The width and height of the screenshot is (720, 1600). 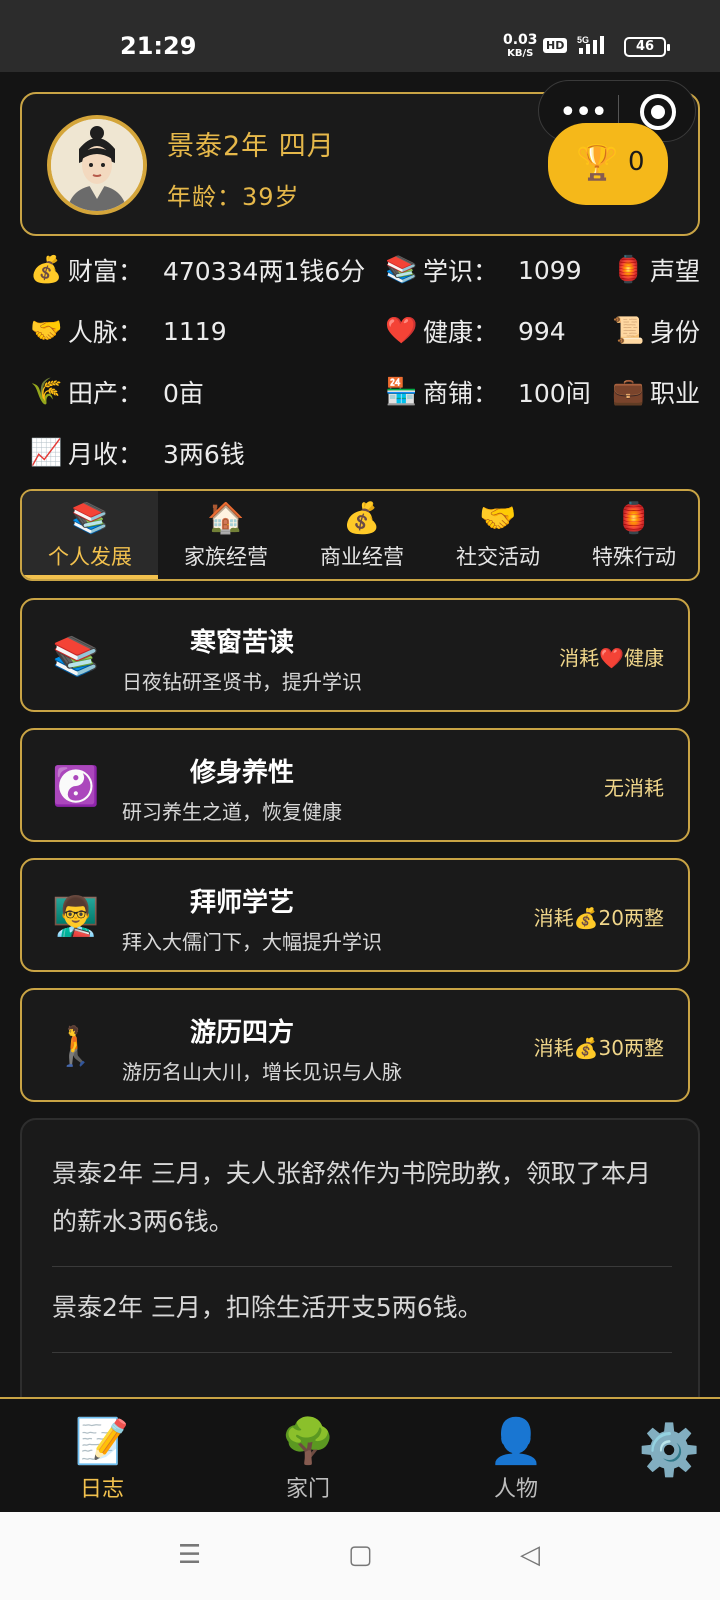 I want to click on tab-personal-development: 📚 个人发展, so click(x=90, y=535).